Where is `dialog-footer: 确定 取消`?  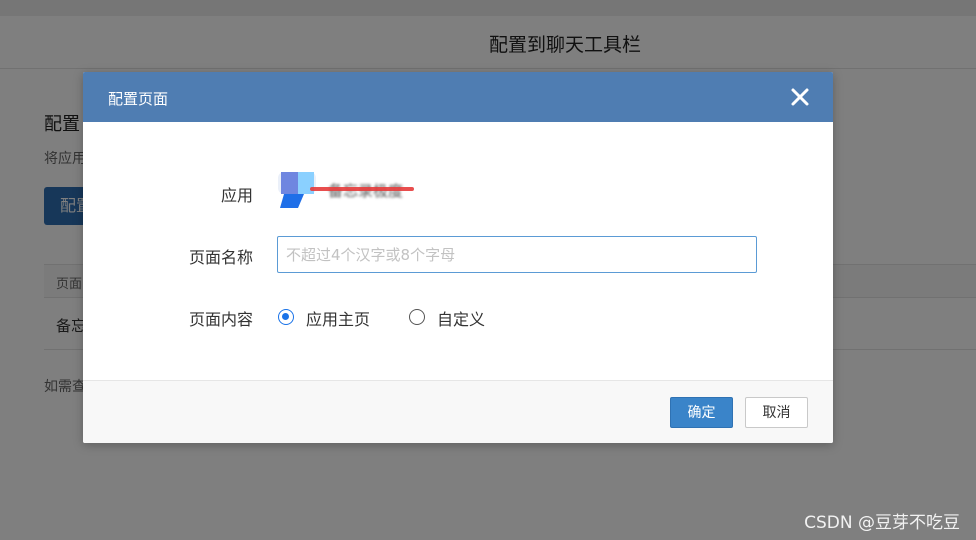 dialog-footer: 确定 取消 is located at coordinates (458, 411).